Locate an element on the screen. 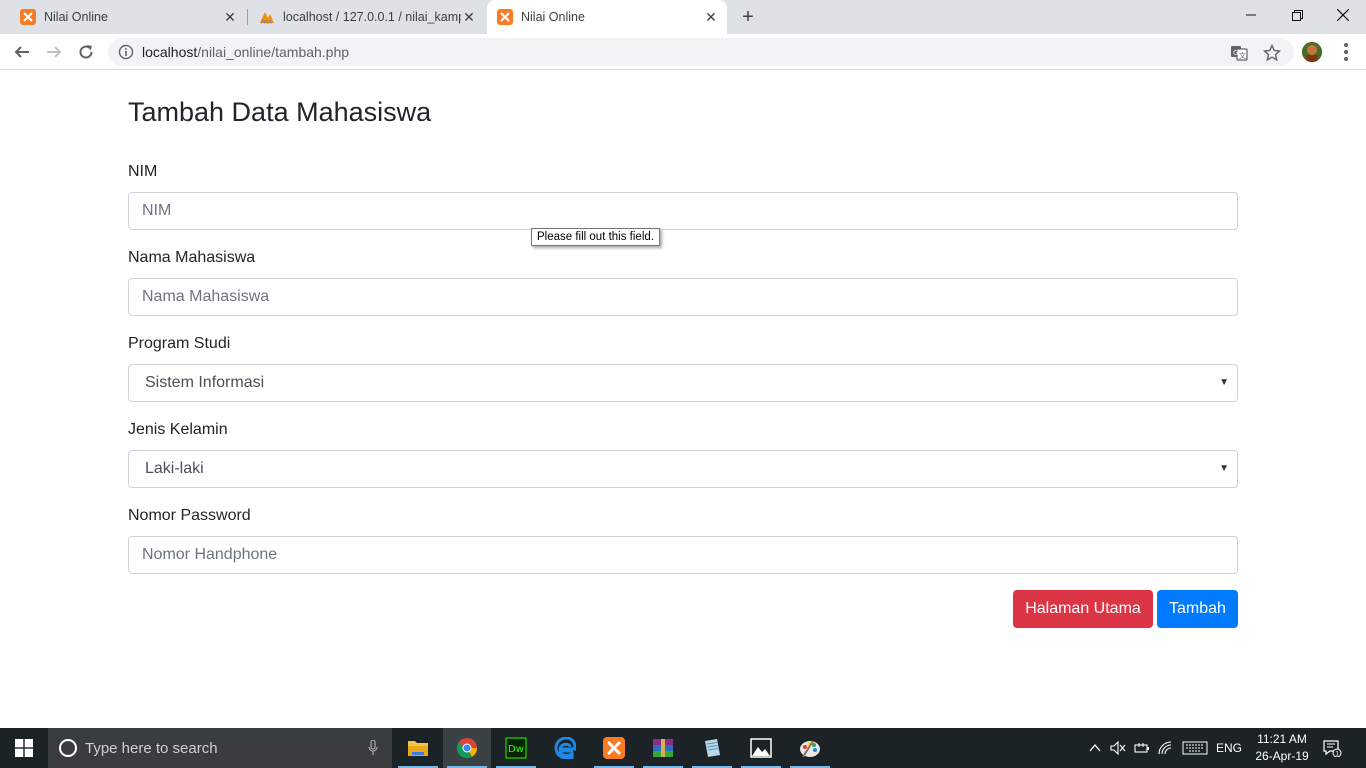  restore-button is located at coordinates (1297, 15).